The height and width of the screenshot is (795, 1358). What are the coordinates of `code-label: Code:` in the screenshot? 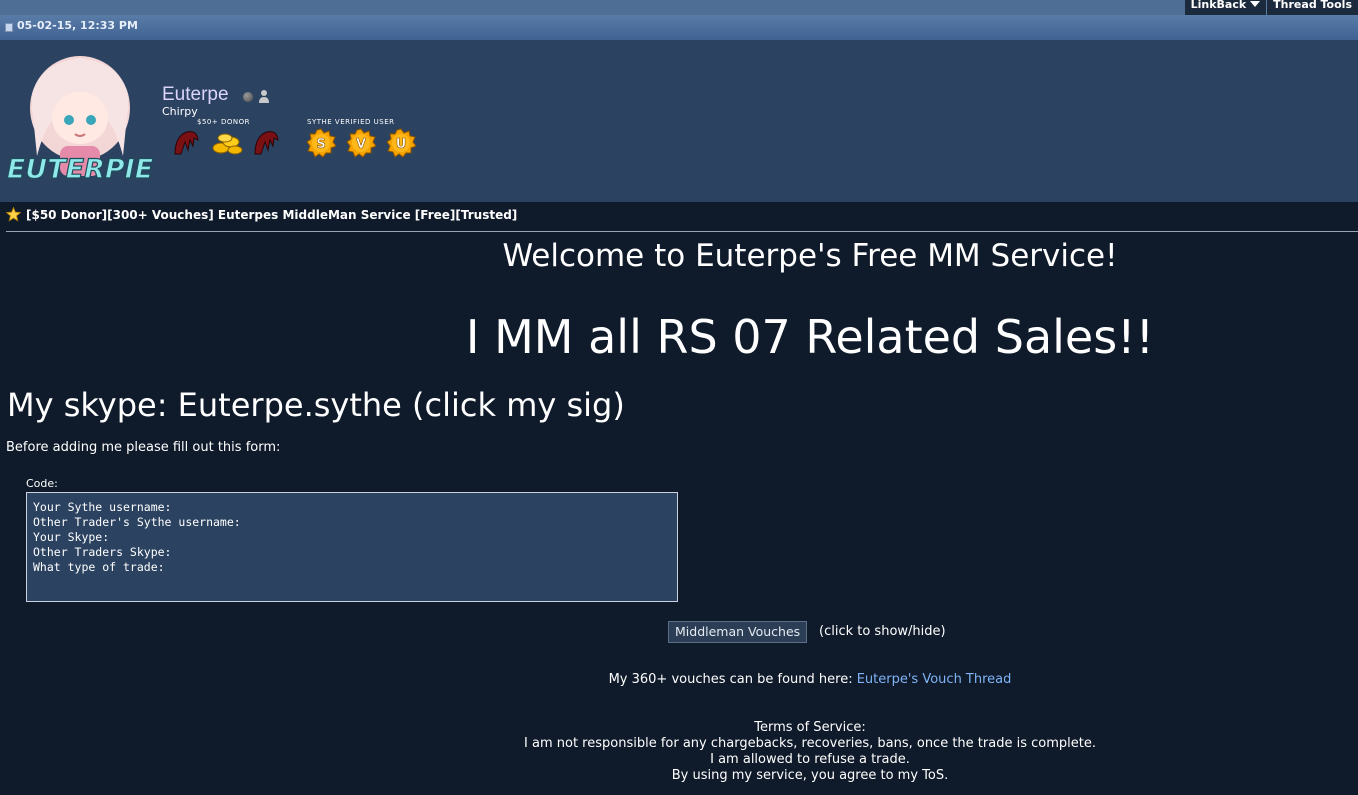 It's located at (42, 483).